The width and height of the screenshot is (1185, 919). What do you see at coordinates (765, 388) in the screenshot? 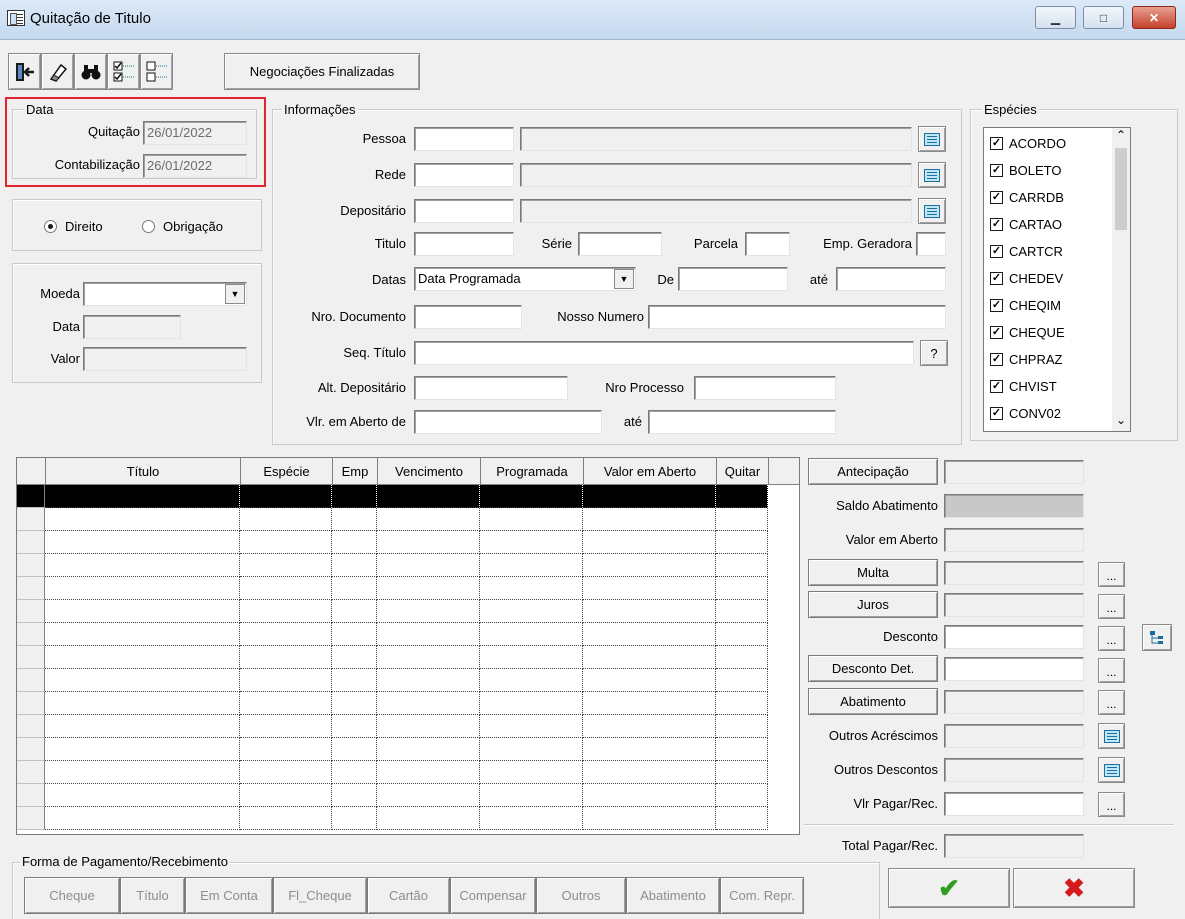
I see `nro-processo-field` at bounding box center [765, 388].